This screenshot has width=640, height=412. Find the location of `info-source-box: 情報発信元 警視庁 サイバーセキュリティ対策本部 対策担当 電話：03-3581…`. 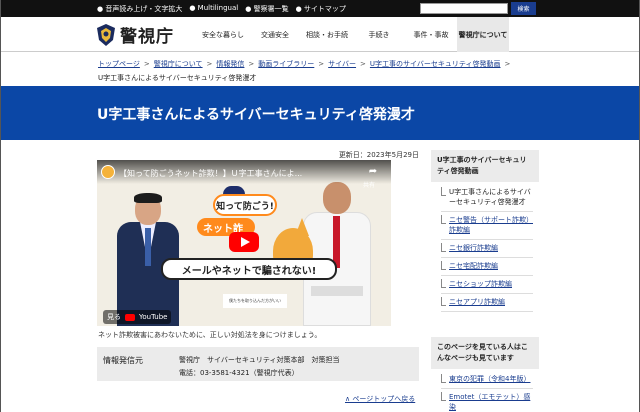

info-source-box: 情報発信元 警視庁 サイバーセキュリティ対策本部 対策担当 電話：03-3581… is located at coordinates (258, 364).